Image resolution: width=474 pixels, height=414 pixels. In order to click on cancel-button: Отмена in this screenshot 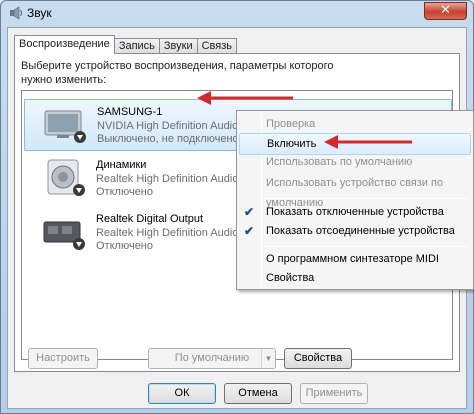, I will do `click(258, 393)`.